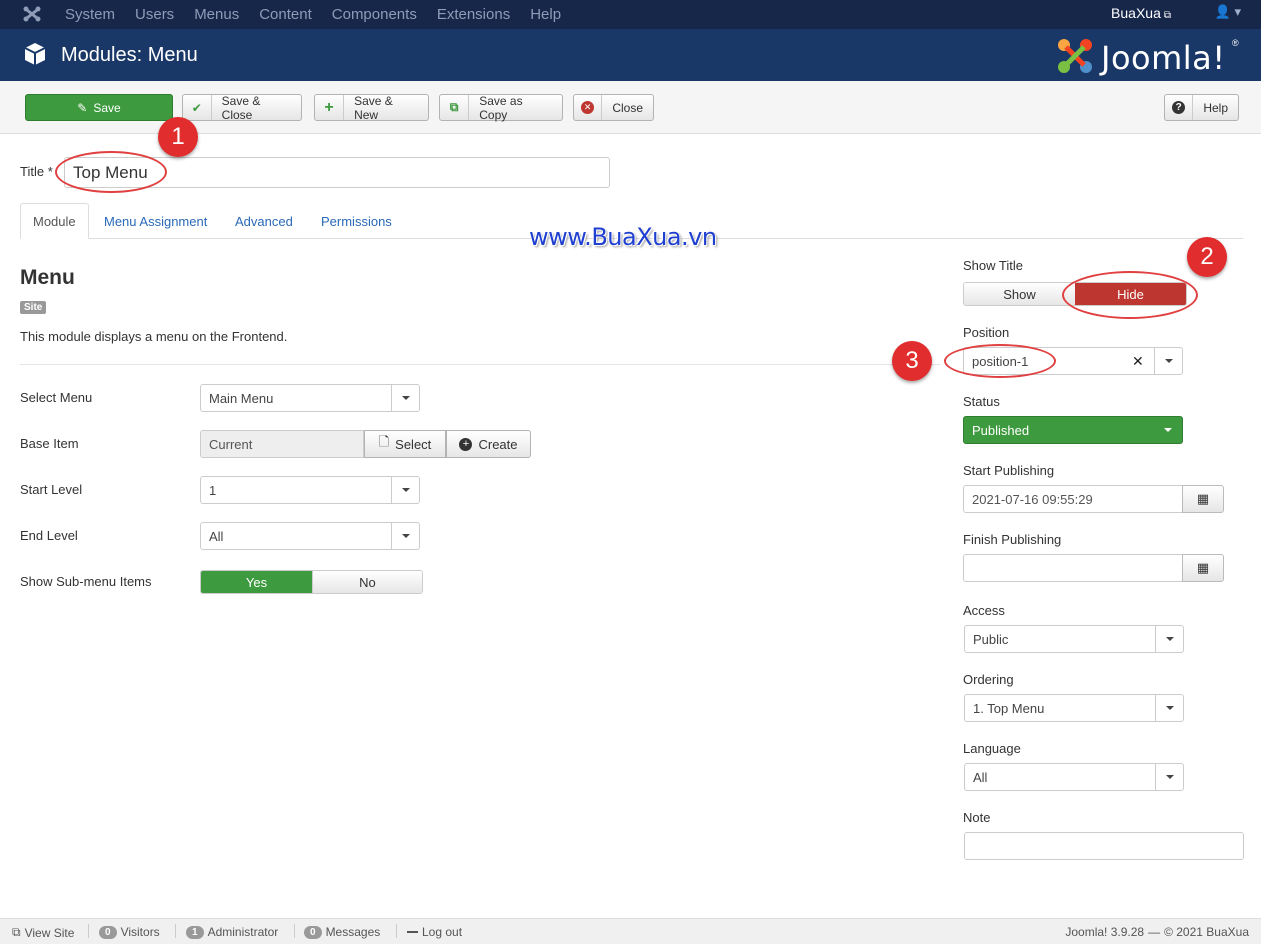  Describe the element at coordinates (32, 14) in the screenshot. I see `joomla-logo-icon` at that location.